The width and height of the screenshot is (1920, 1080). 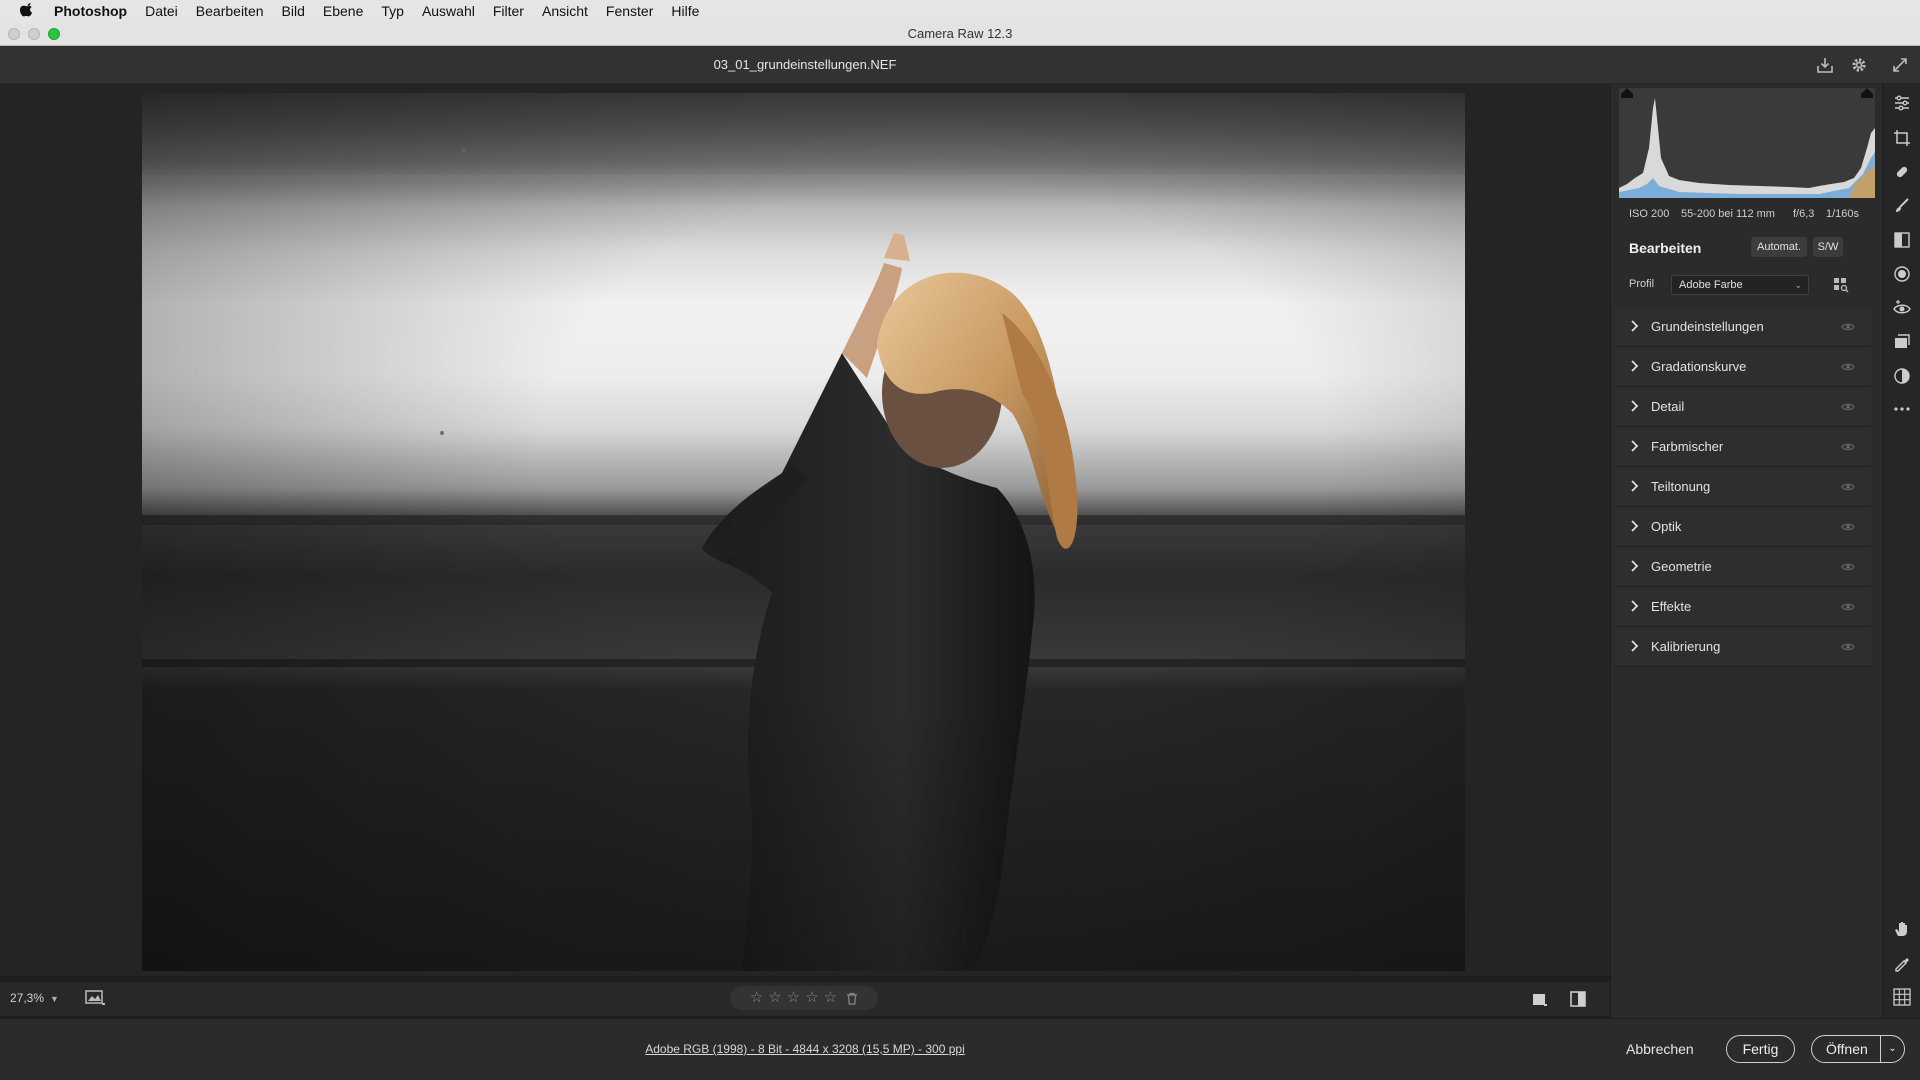 I want to click on section-label: Teiltonung, so click(x=1681, y=486).